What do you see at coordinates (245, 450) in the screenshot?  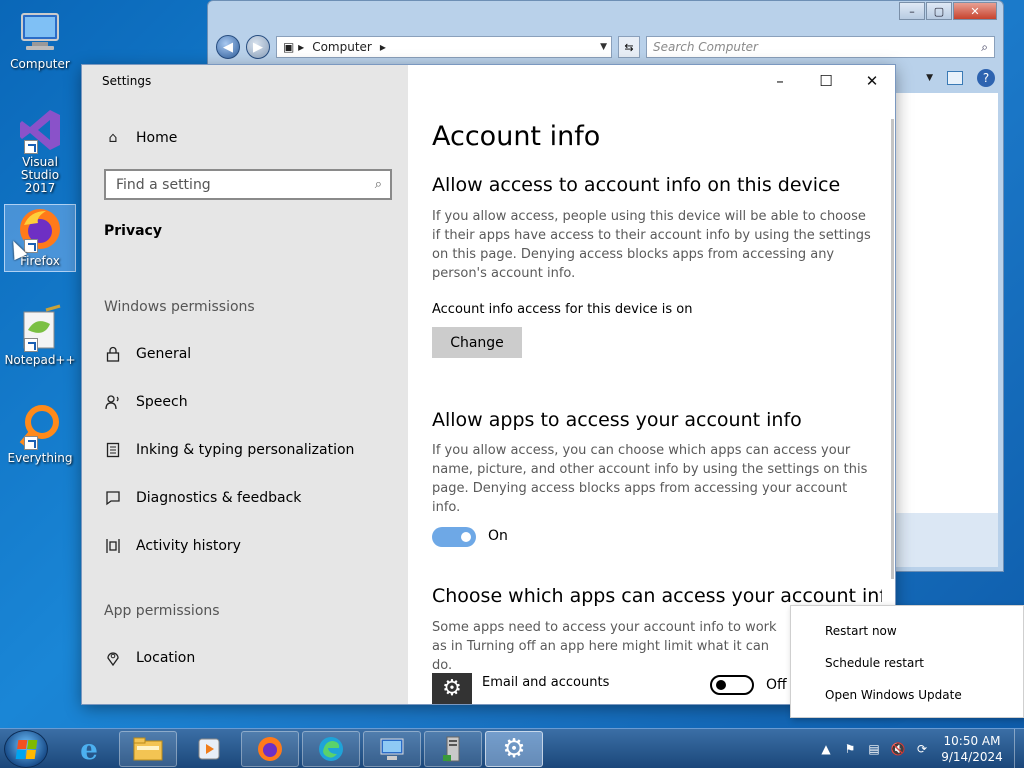 I see `sidebar-item-label: Inking & typing personalization` at bounding box center [245, 450].